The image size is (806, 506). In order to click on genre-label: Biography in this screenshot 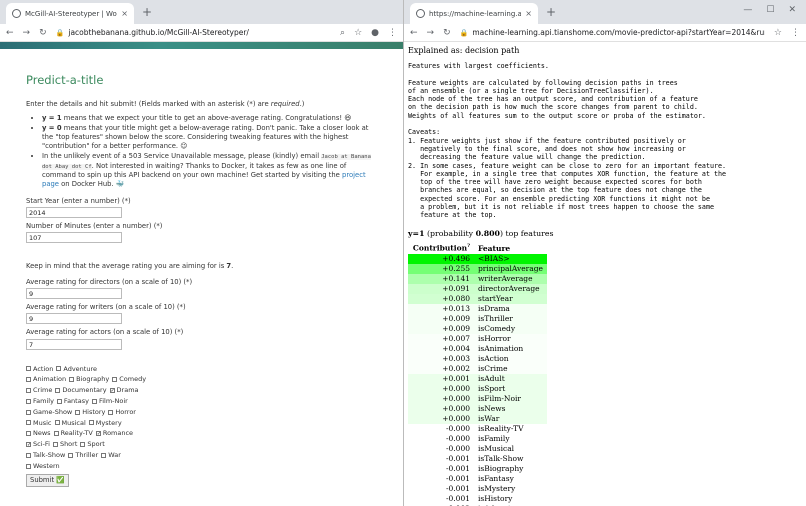, I will do `click(93, 379)`.